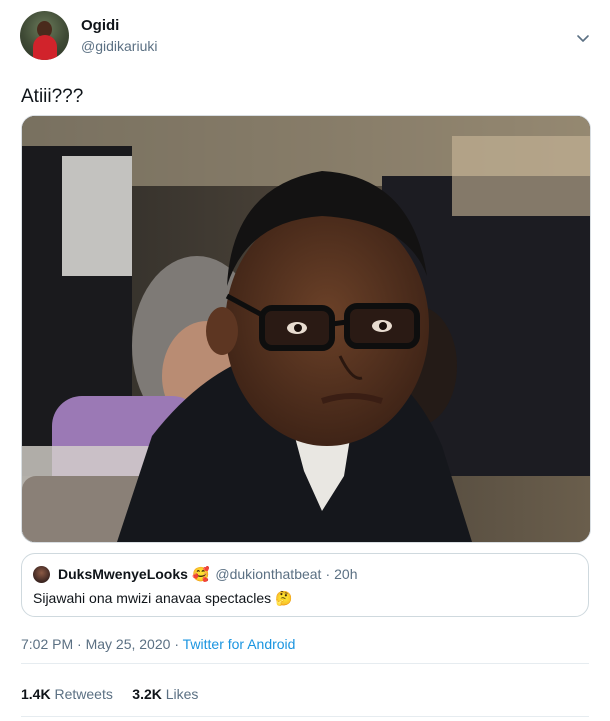 The width and height of the screenshot is (610, 721). Describe the element at coordinates (147, 694) in the screenshot. I see `likes-count: 3.2K` at that location.